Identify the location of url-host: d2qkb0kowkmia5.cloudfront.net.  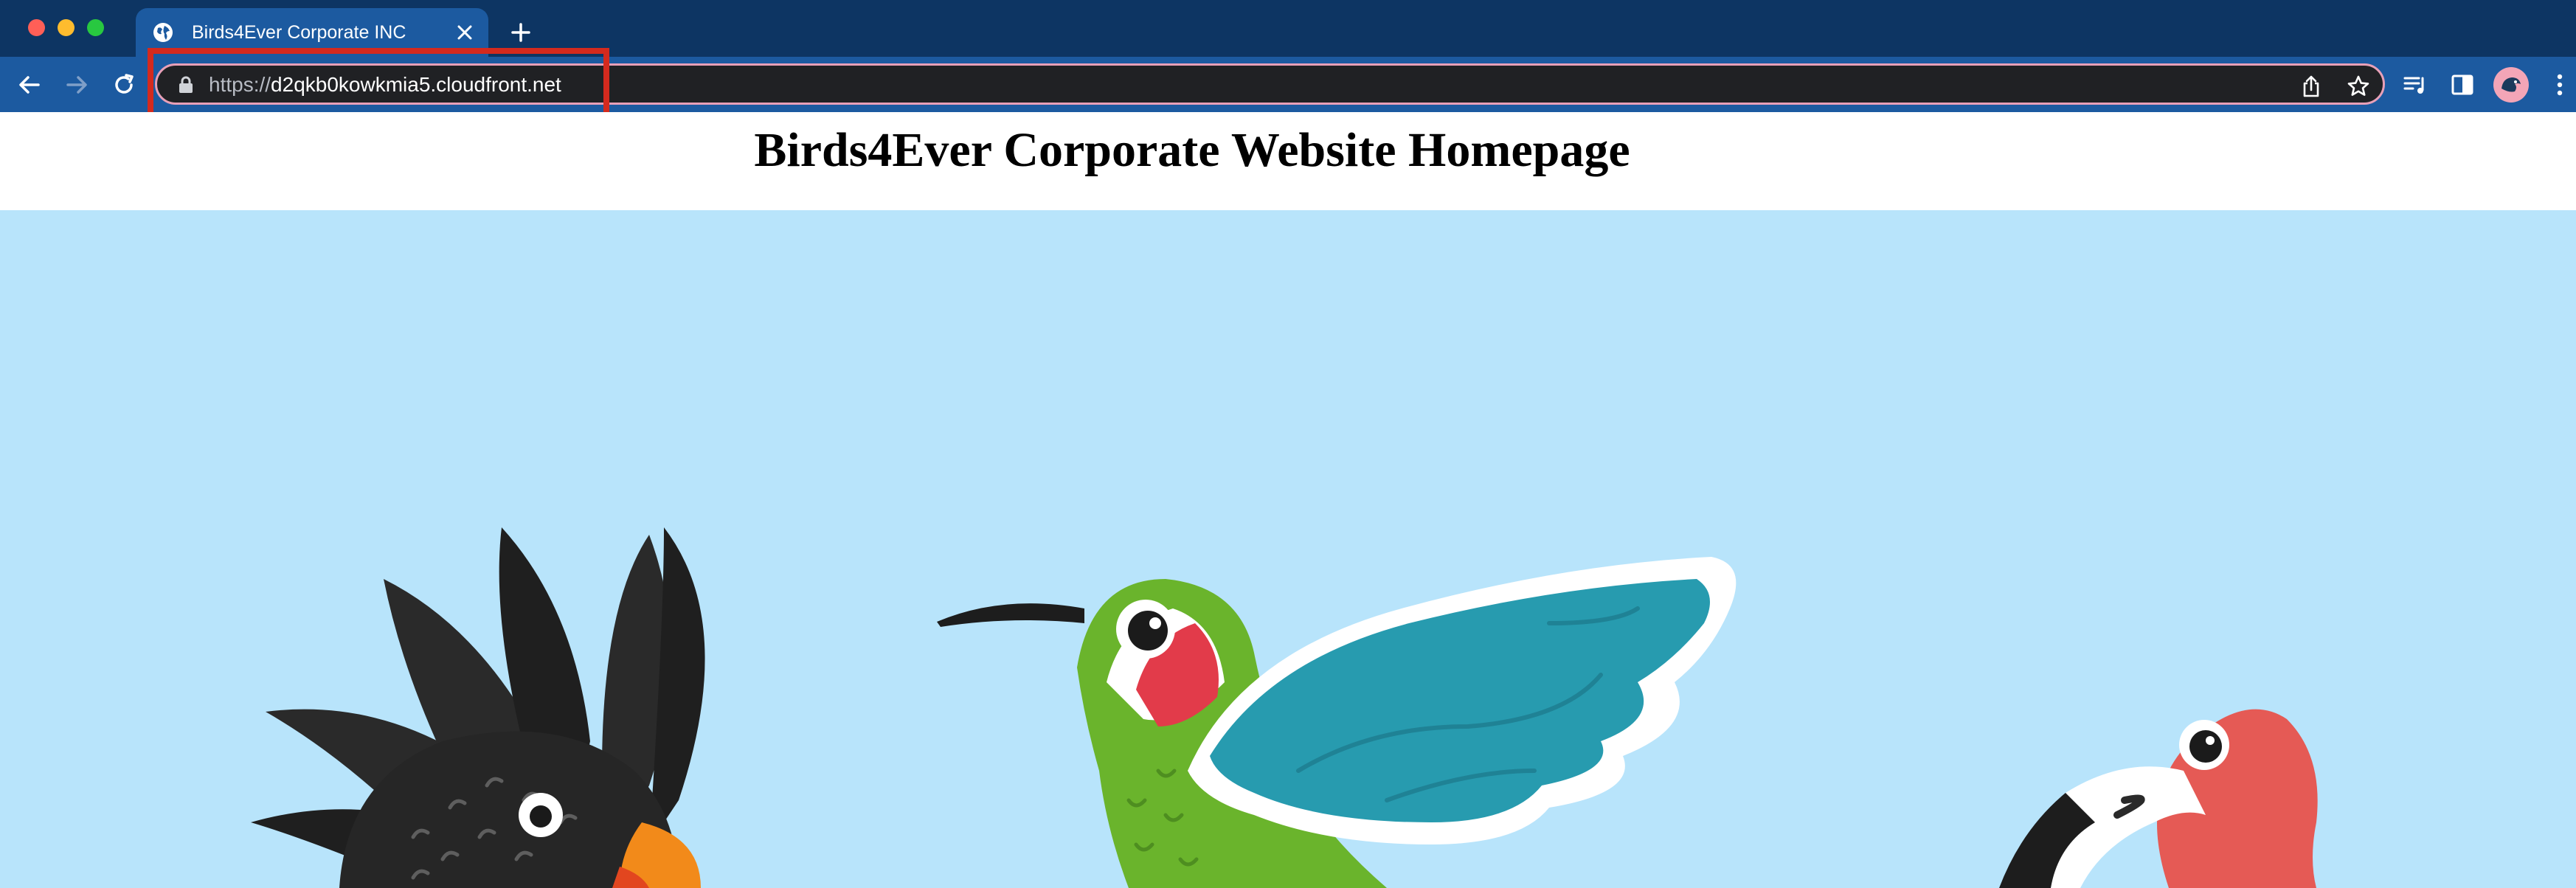
(416, 84).